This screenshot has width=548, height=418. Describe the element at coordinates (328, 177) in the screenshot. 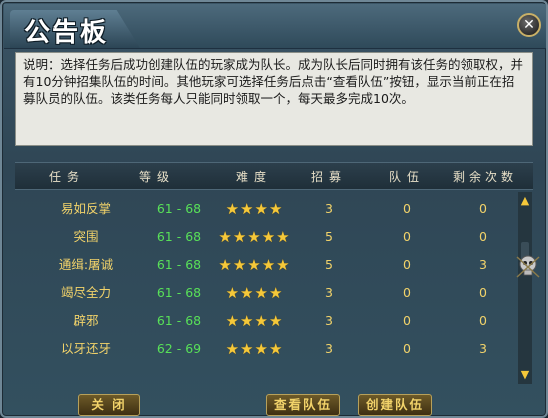

I see `header-recruit: 招募` at that location.